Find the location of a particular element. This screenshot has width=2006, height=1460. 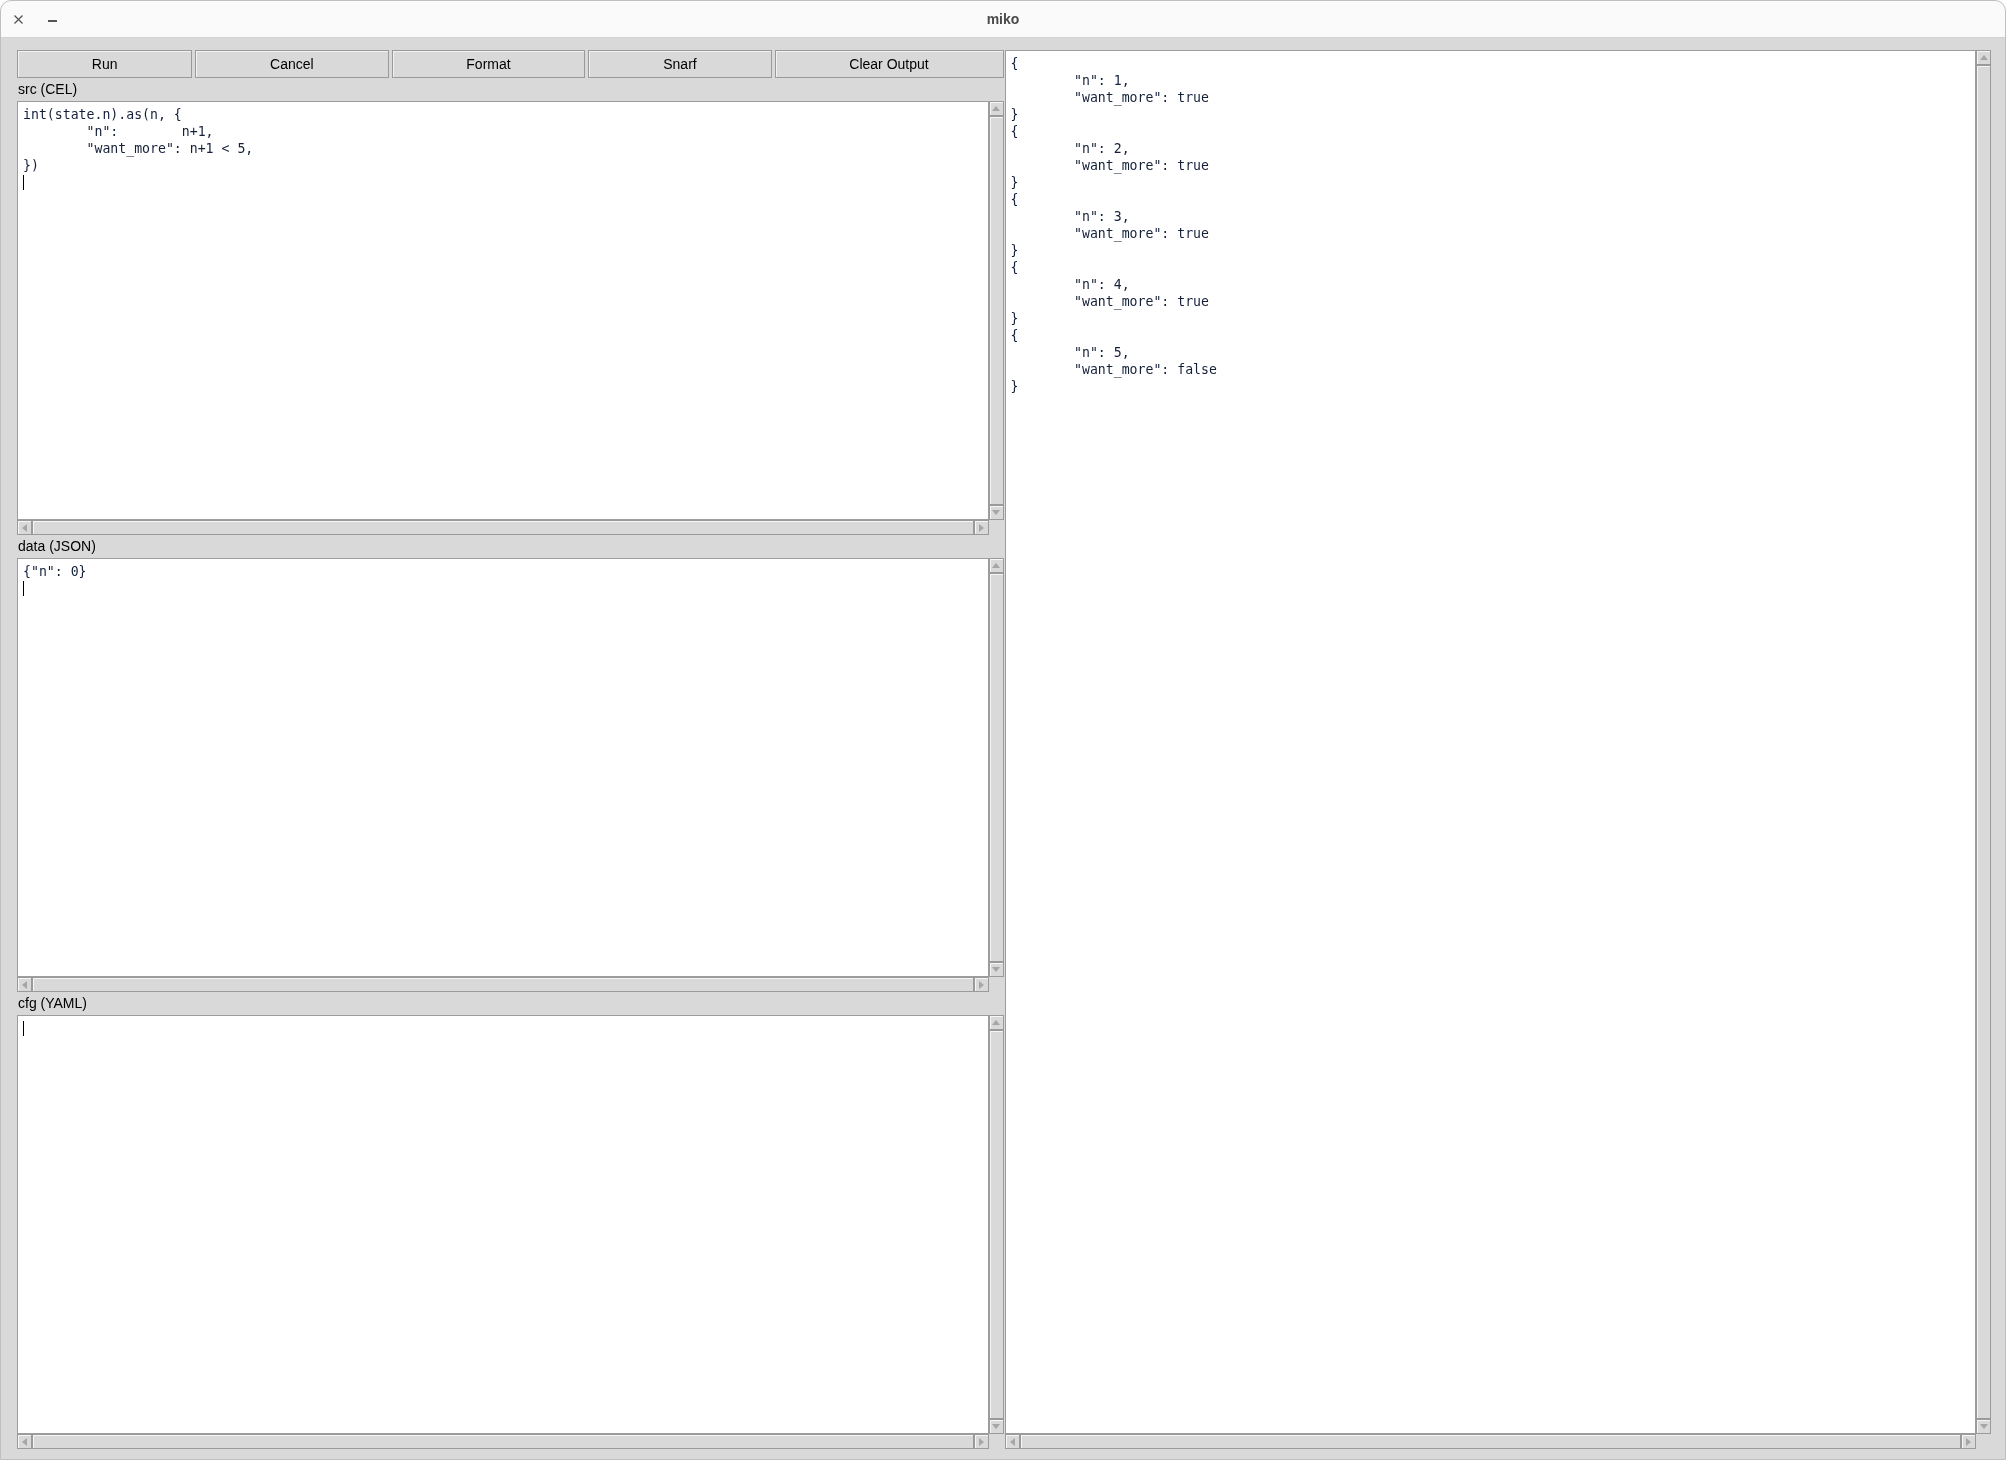

minimize-icon is located at coordinates (52, 20).